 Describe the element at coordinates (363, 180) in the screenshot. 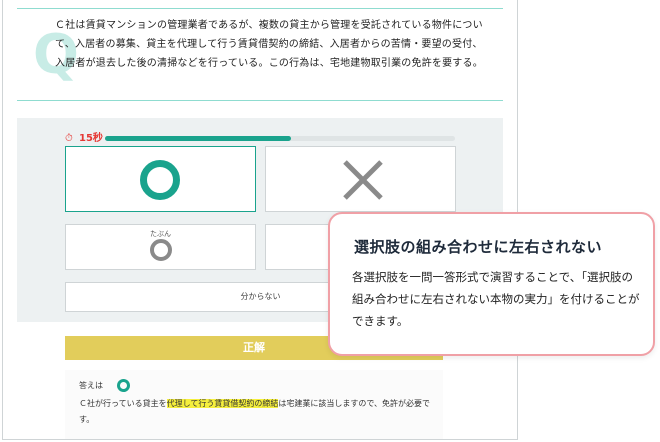

I see `batsu-icon` at that location.